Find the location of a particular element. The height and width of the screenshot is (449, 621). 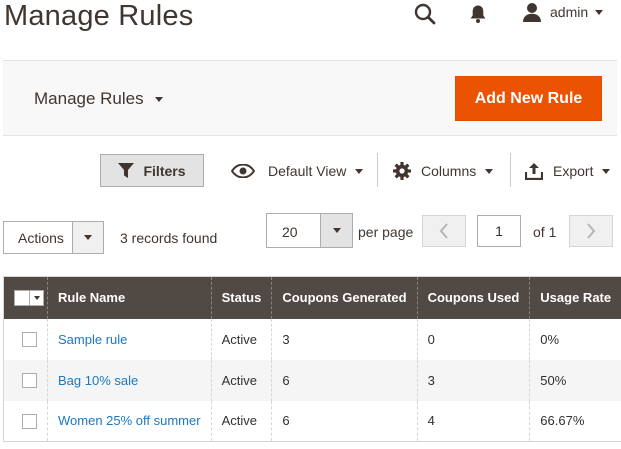

export-label: Export is located at coordinates (573, 171).